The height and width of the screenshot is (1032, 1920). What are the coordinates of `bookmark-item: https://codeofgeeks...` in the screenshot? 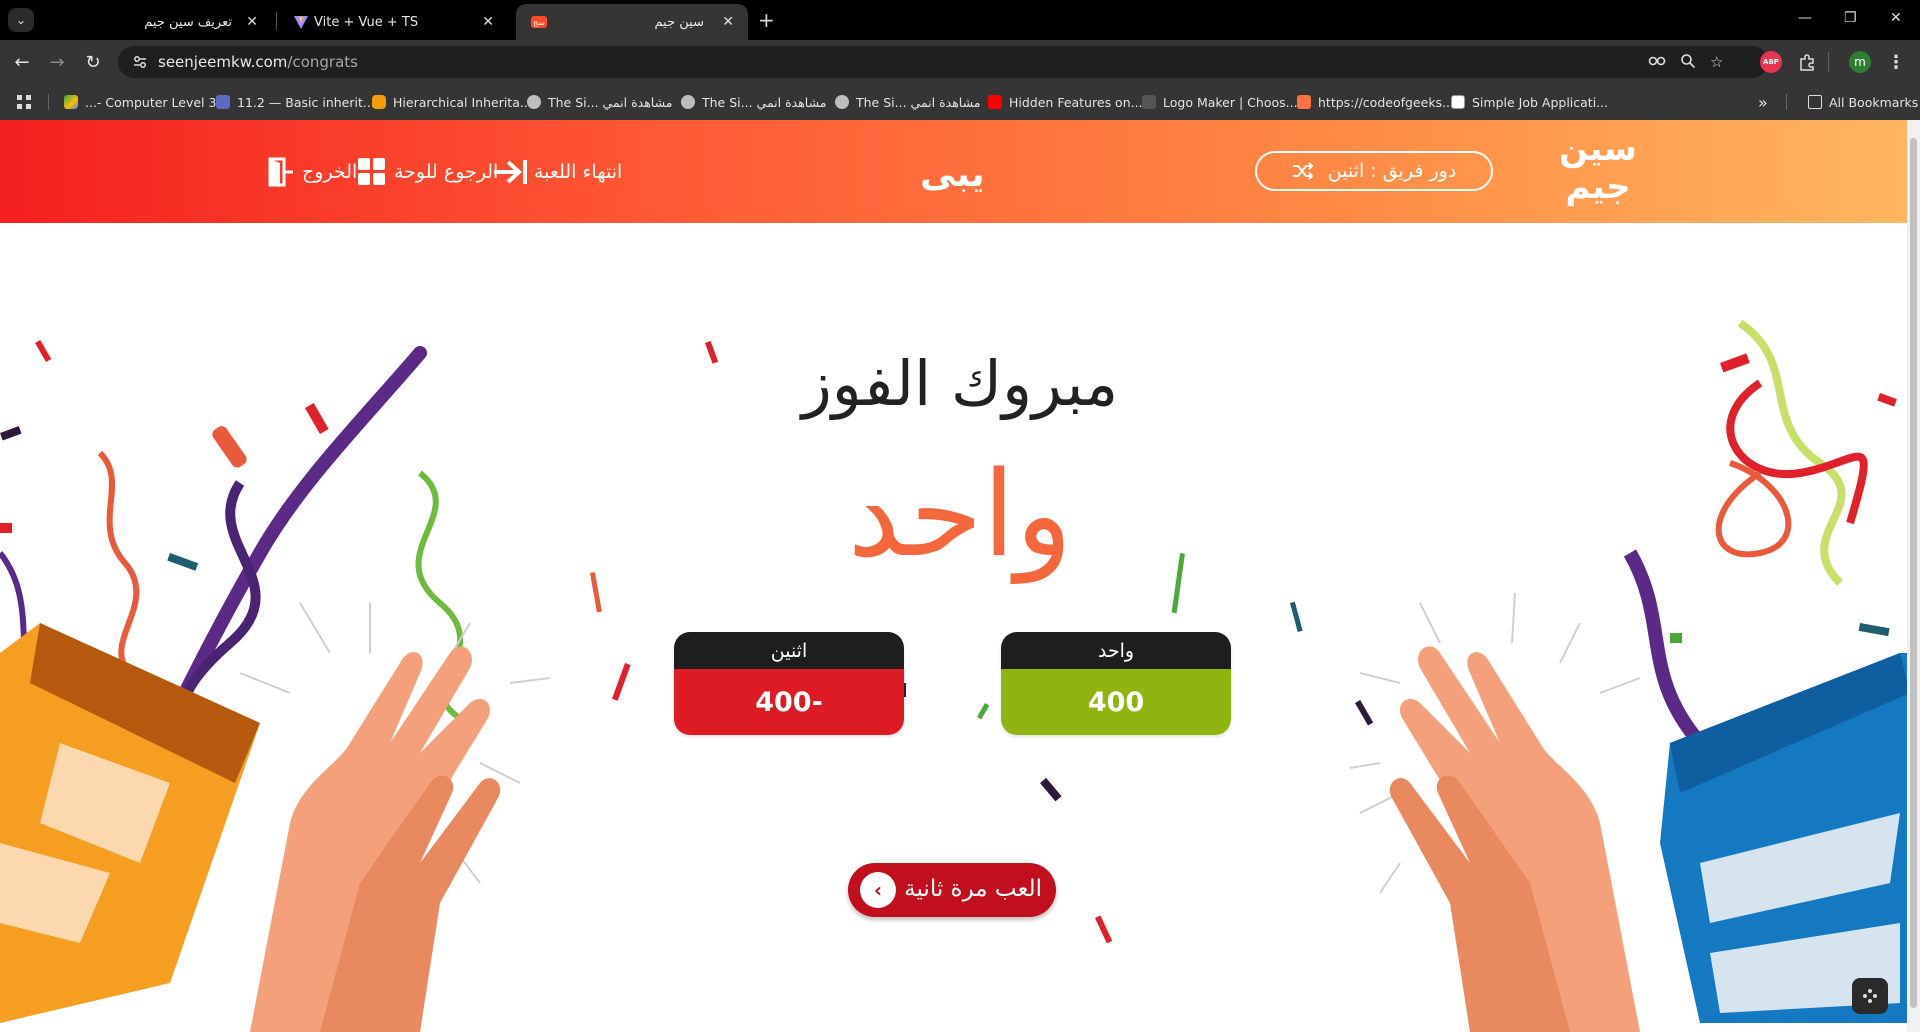 It's located at (1375, 102).